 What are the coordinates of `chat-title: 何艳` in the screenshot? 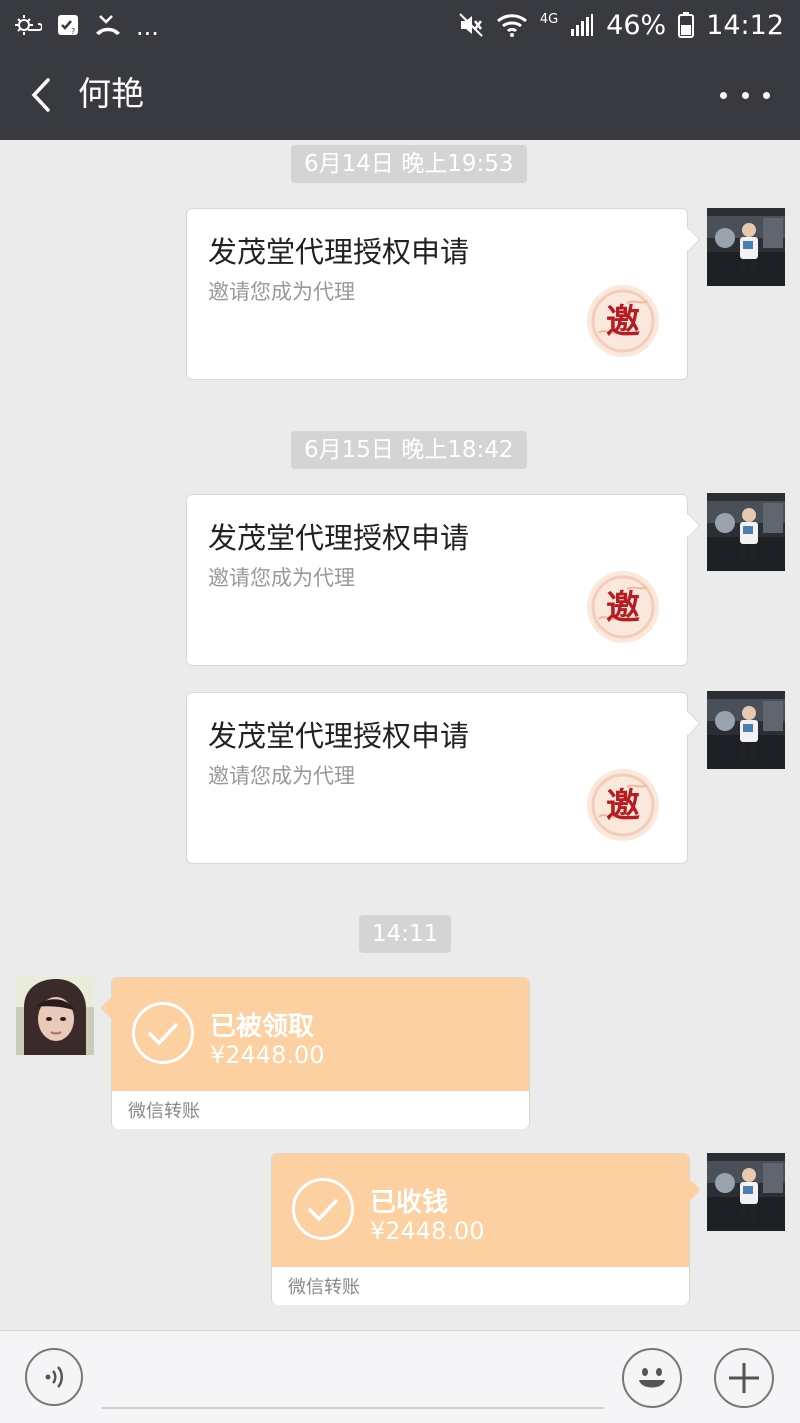 It's located at (111, 93).